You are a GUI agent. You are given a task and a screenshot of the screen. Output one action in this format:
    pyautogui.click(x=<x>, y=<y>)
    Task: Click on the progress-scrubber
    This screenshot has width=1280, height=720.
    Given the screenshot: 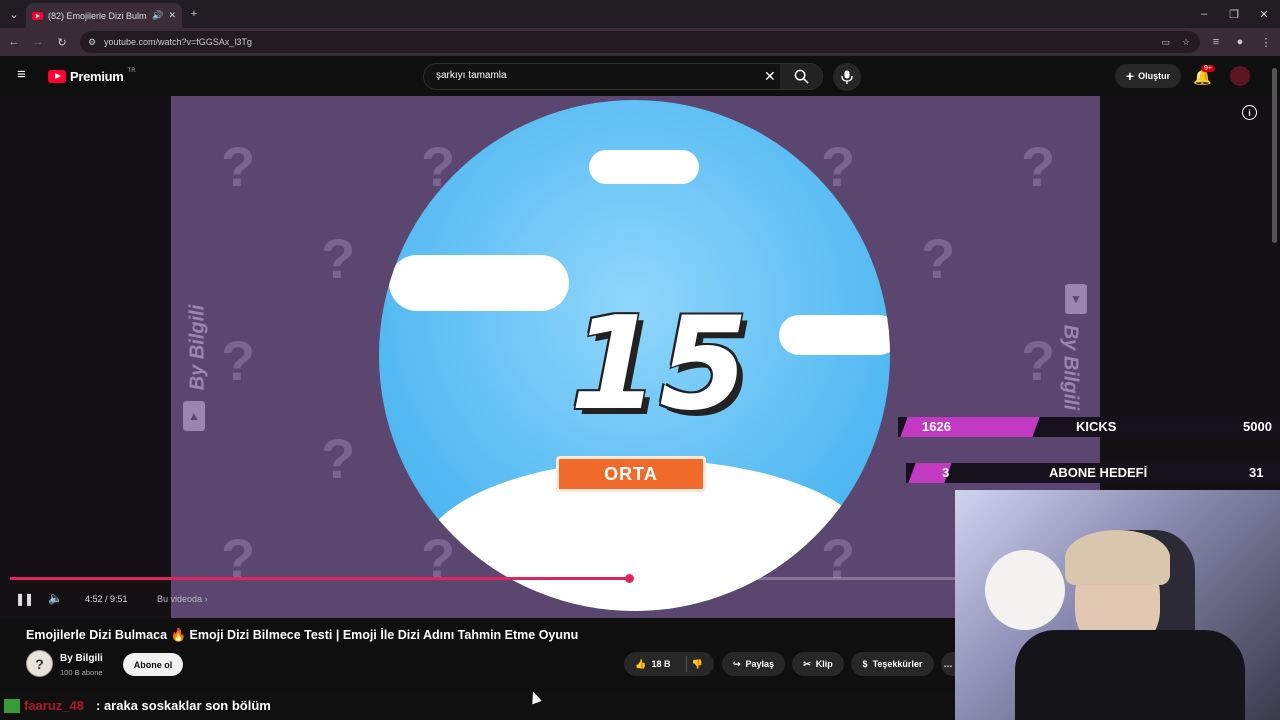 What is the action you would take?
    pyautogui.click(x=629, y=578)
    